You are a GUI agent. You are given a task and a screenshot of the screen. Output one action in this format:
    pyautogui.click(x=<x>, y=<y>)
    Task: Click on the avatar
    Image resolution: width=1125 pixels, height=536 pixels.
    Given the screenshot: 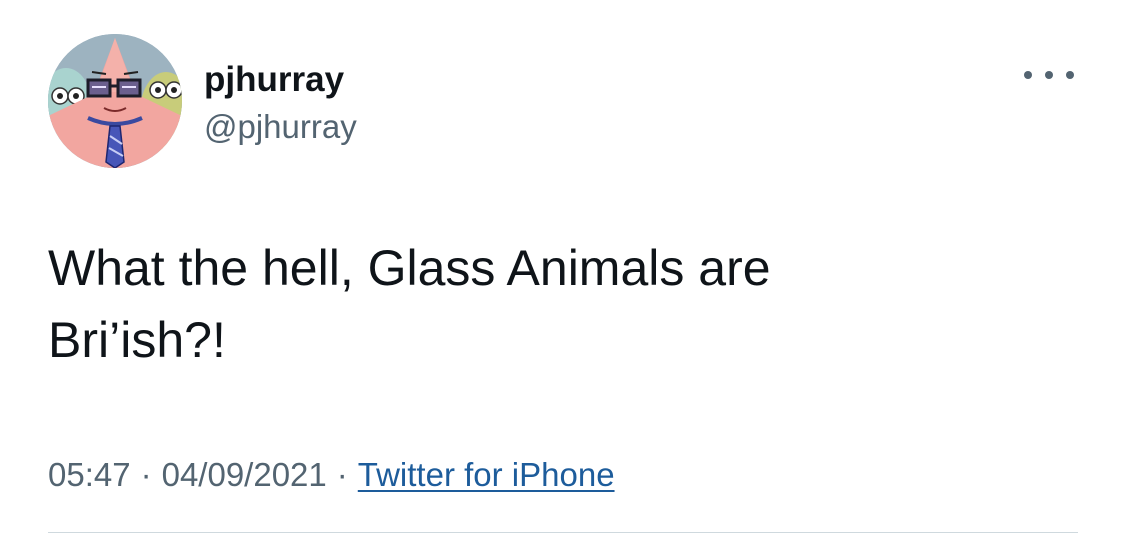 What is the action you would take?
    pyautogui.click(x=115, y=101)
    